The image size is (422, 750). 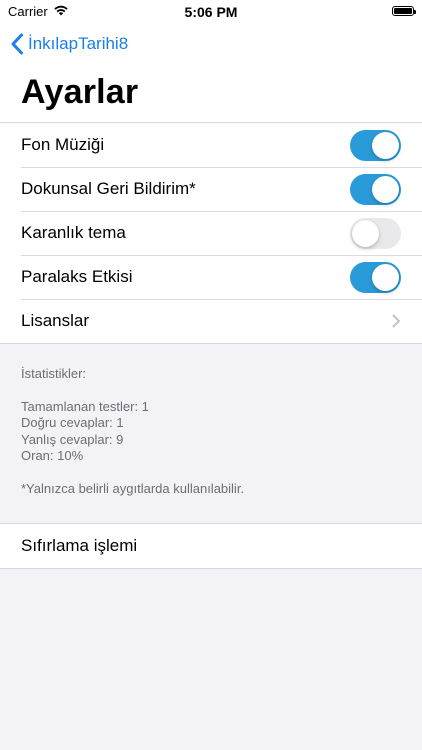 I want to click on setting-row-parallax: Paralaks Etkisi, so click(x=211, y=277).